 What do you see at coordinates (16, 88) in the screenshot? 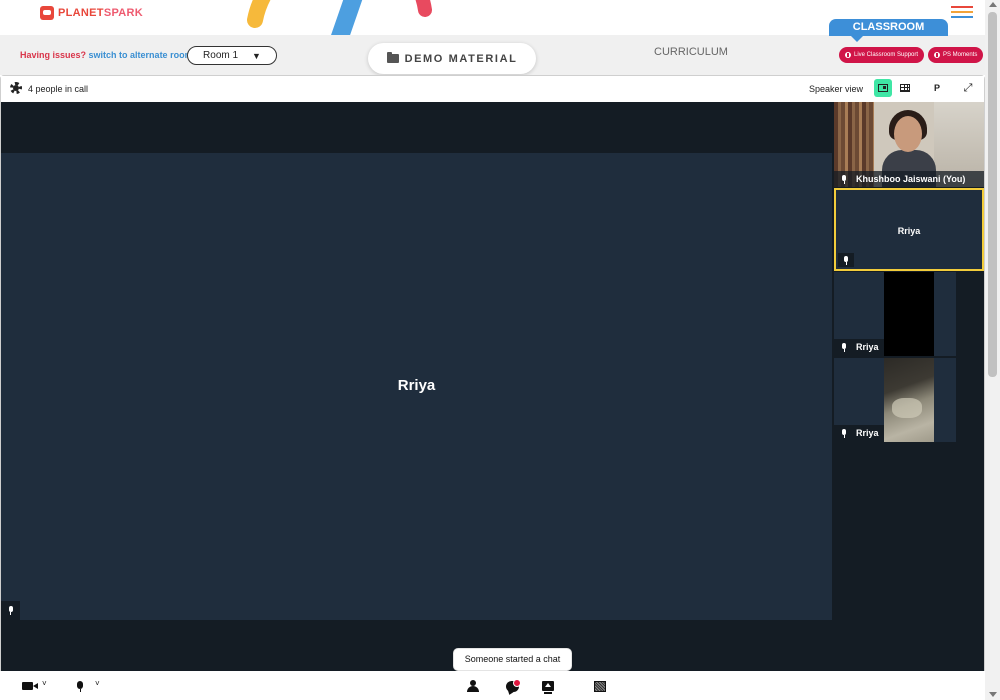
I see `settings-gear-icon` at bounding box center [16, 88].